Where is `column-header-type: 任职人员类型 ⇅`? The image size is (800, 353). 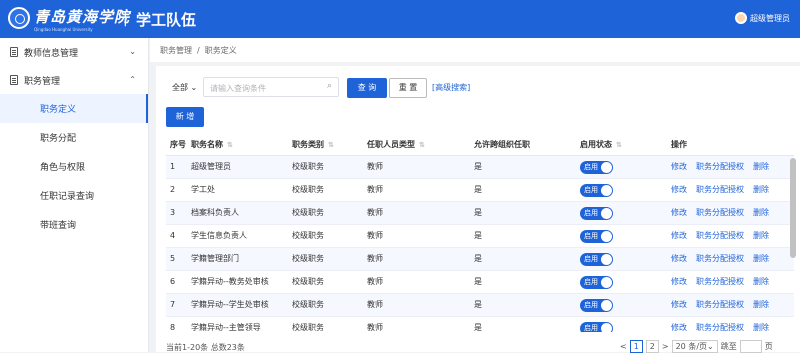 column-header-type: 任职人员类型 ⇅ is located at coordinates (396, 145).